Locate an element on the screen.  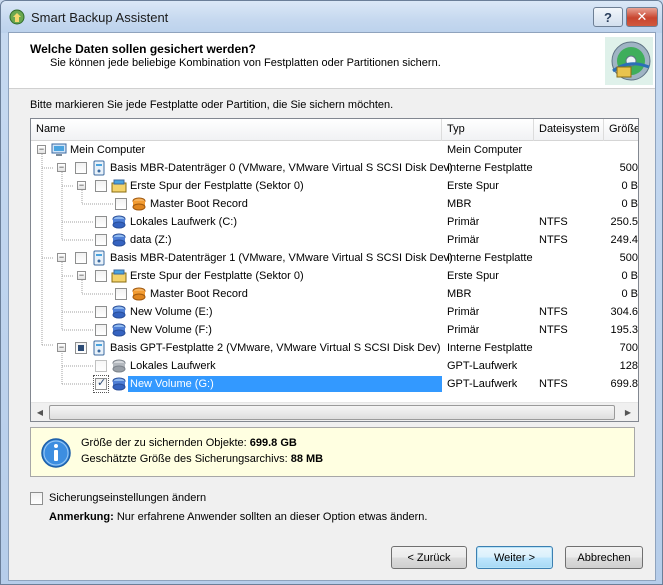
column-filesystem: Dateisystem is located at coordinates (569, 130).